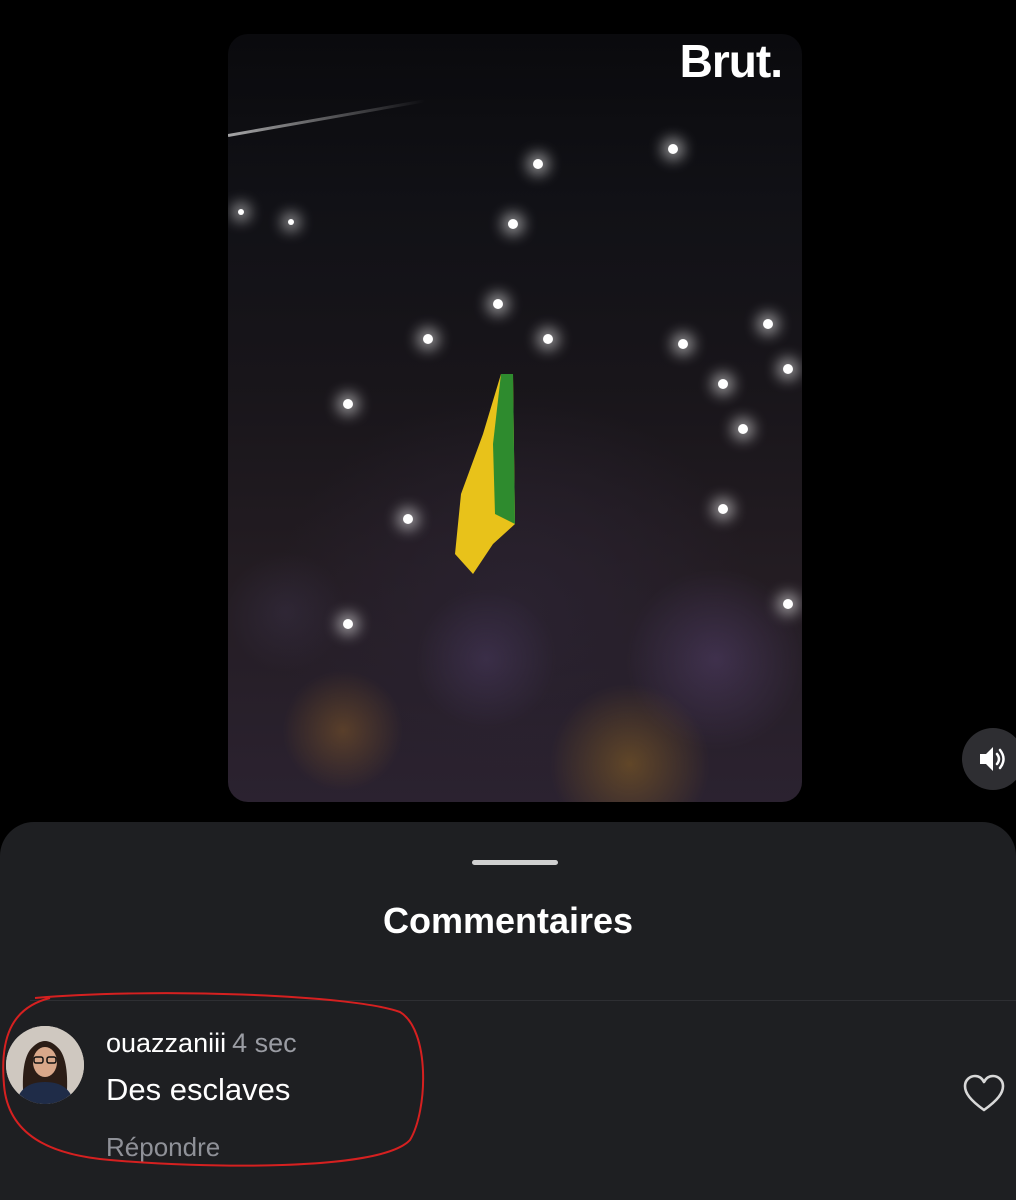  I want to click on avatar-image, so click(45, 1065).